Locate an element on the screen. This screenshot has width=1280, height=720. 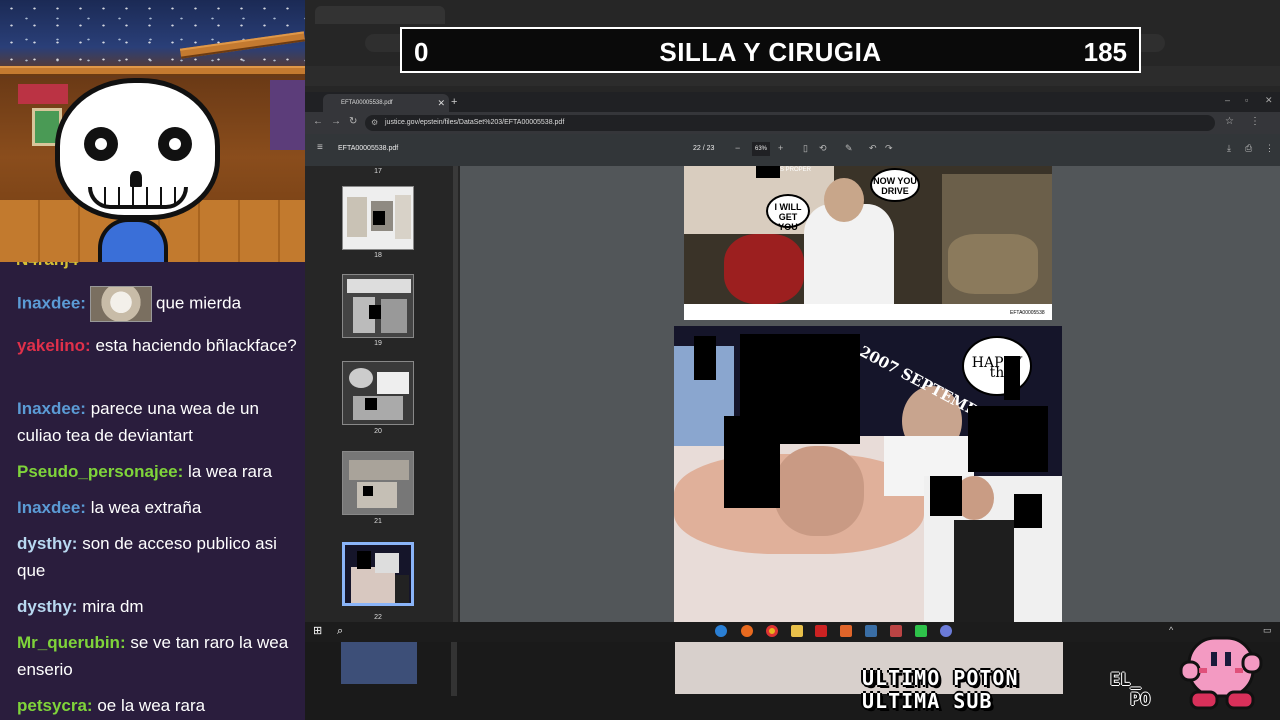
fit-page-icon: ▯ is located at coordinates (805, 148).